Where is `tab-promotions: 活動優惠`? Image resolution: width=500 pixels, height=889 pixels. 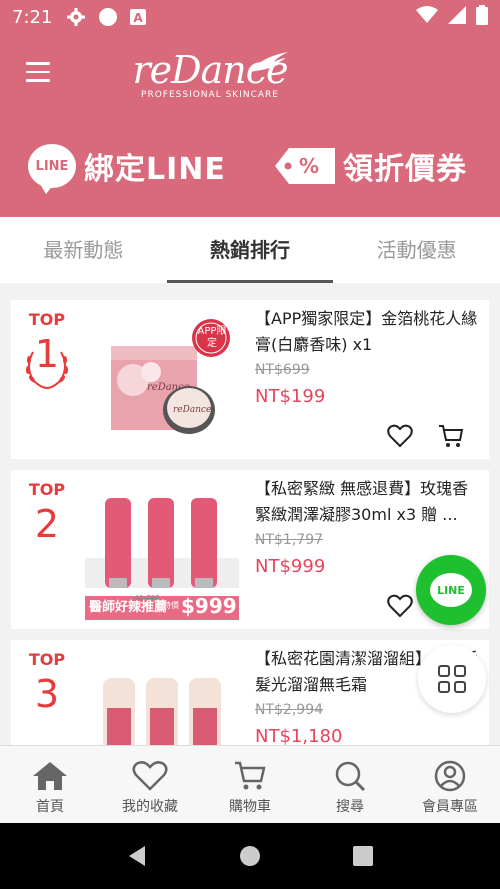 tab-promotions: 活動優惠 is located at coordinates (416, 250).